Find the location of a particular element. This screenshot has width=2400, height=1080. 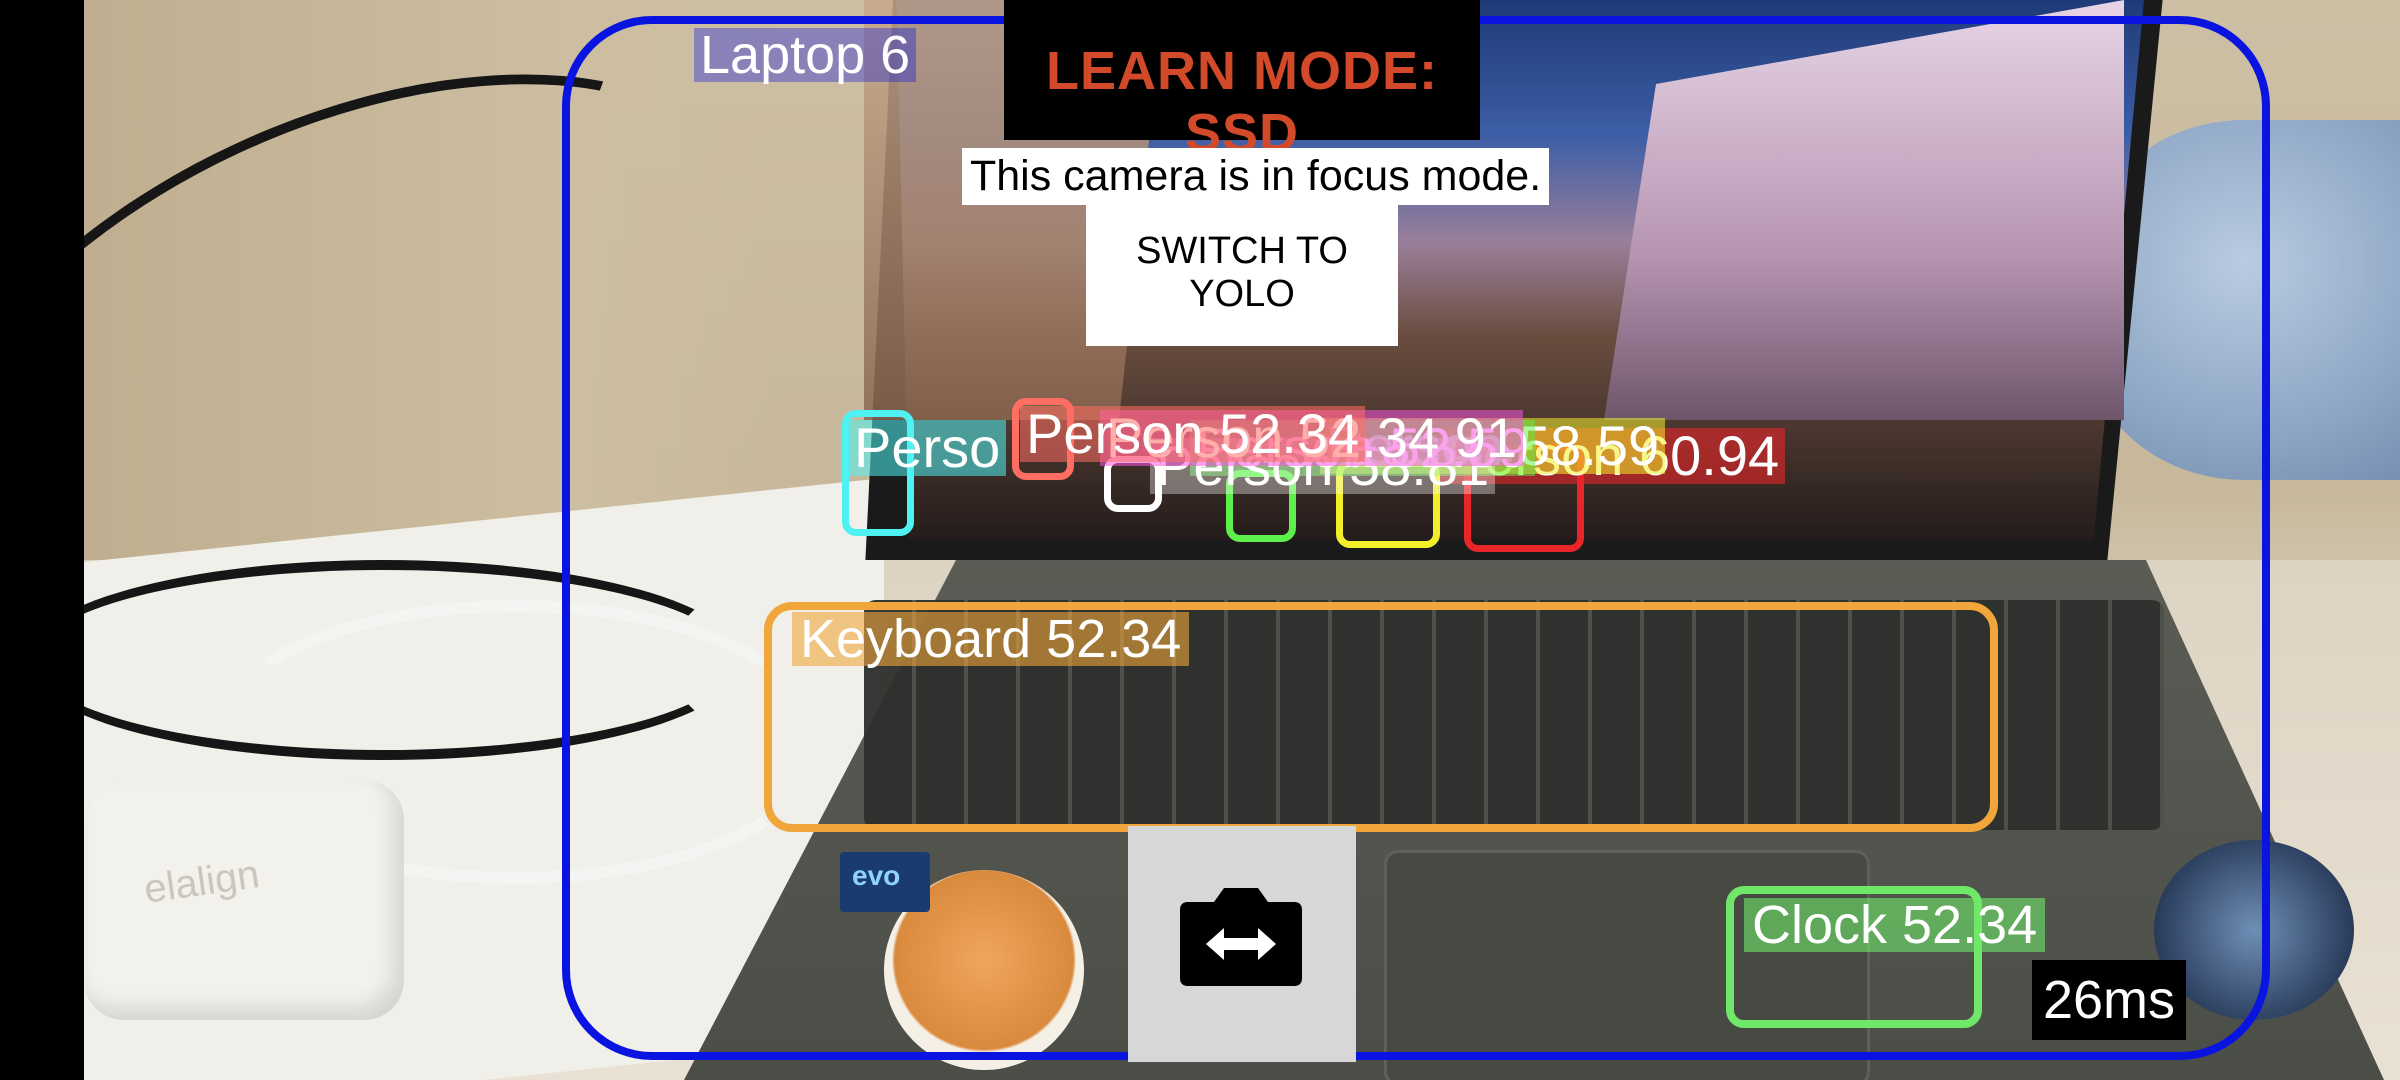

flip-camera-button is located at coordinates (1242, 944).